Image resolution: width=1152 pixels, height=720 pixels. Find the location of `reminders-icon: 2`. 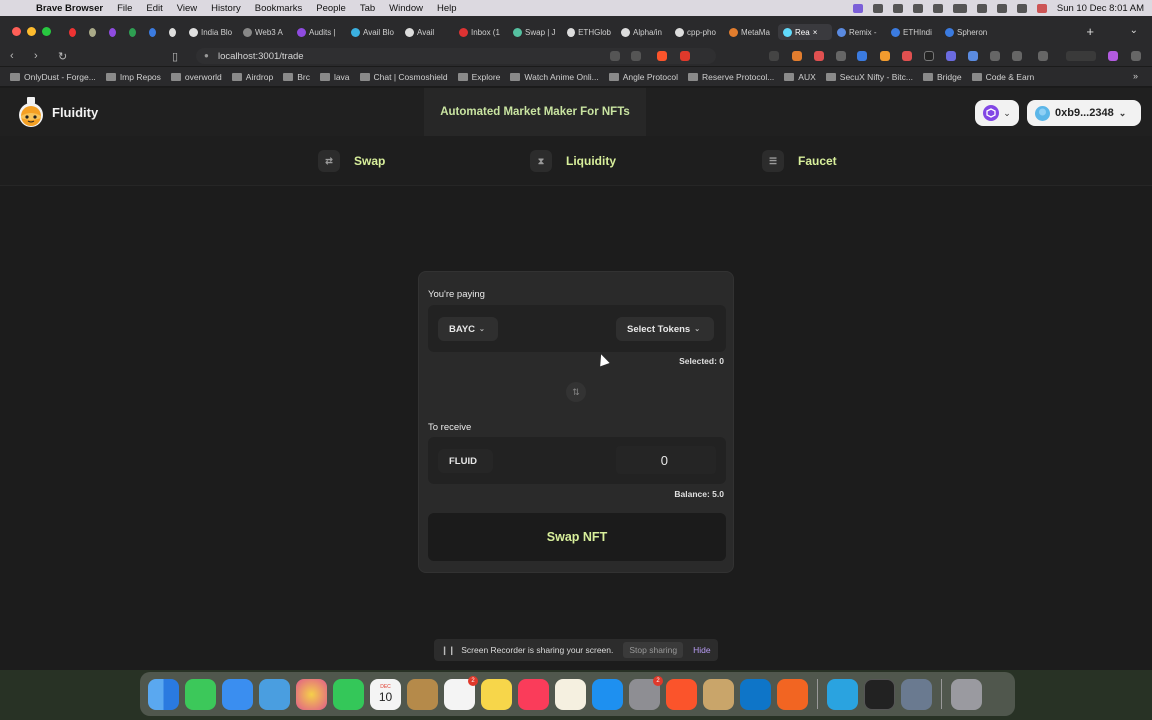

reminders-icon: 2 is located at coordinates (461, 692).